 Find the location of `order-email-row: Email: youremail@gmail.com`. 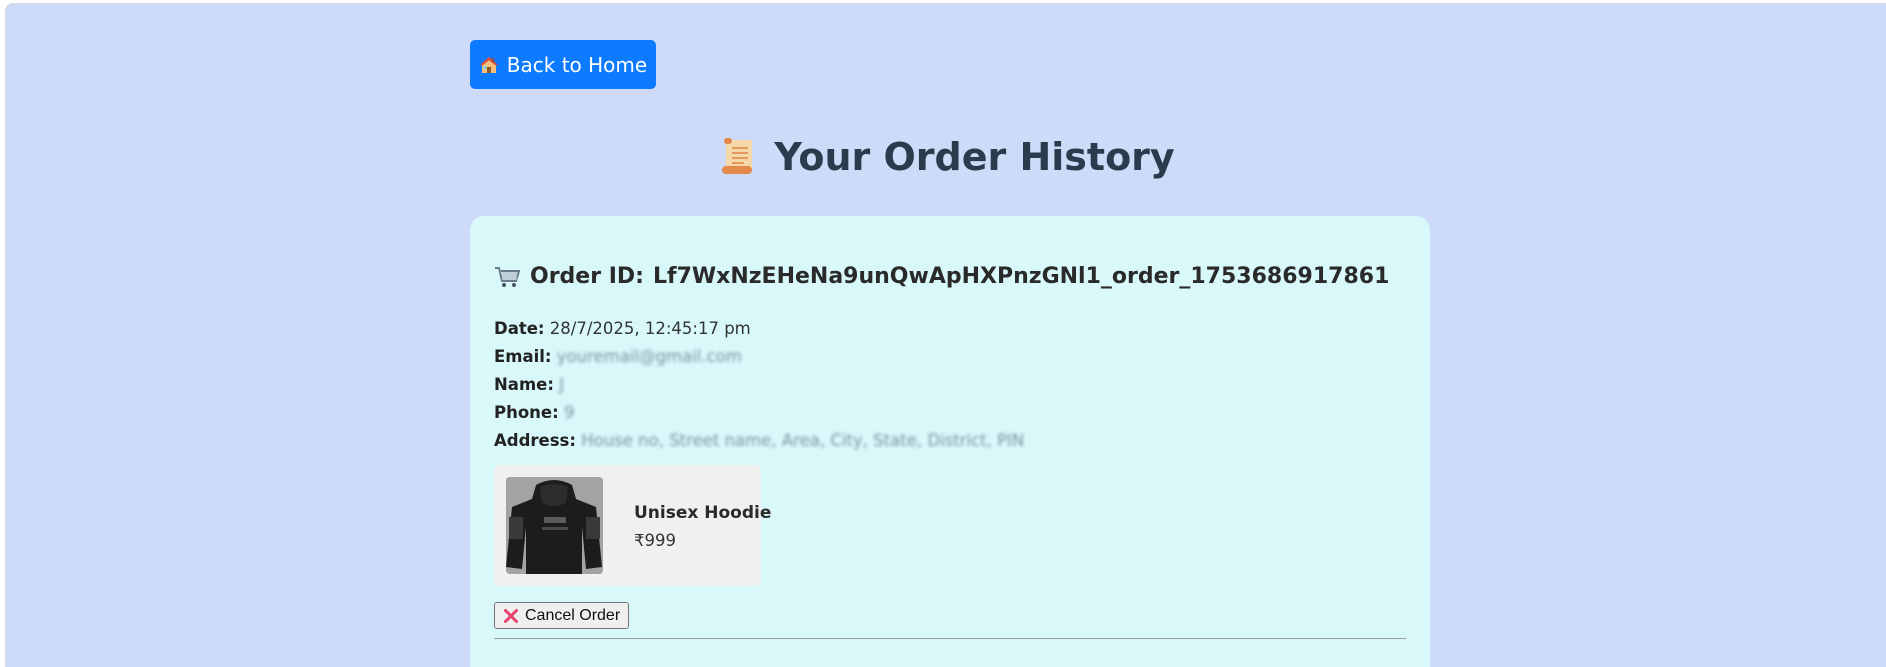

order-email-row: Email: youremail@gmail.com is located at coordinates (618, 357).